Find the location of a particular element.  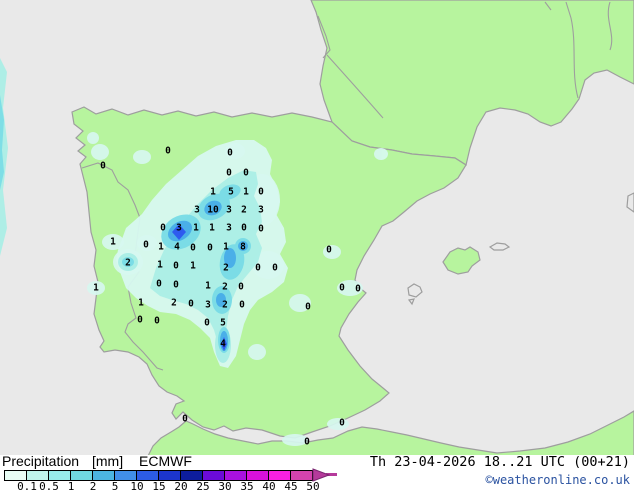

product-title: Precipitation is located at coordinates (41, 461).